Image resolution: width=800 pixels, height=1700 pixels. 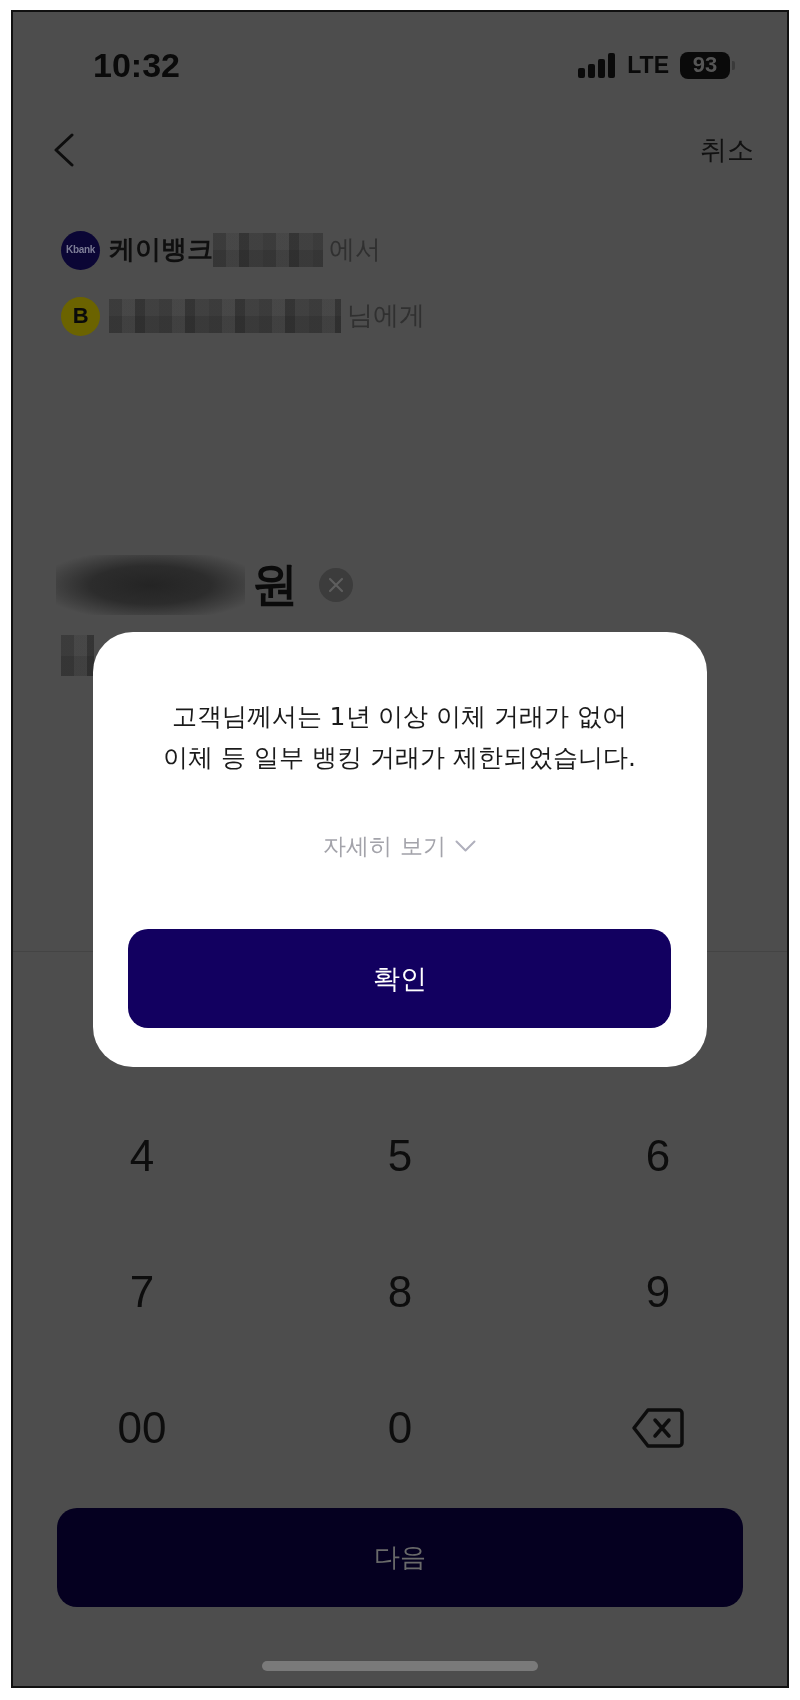 What do you see at coordinates (80, 250) in the screenshot?
I see `bank-logo: Kbank` at bounding box center [80, 250].